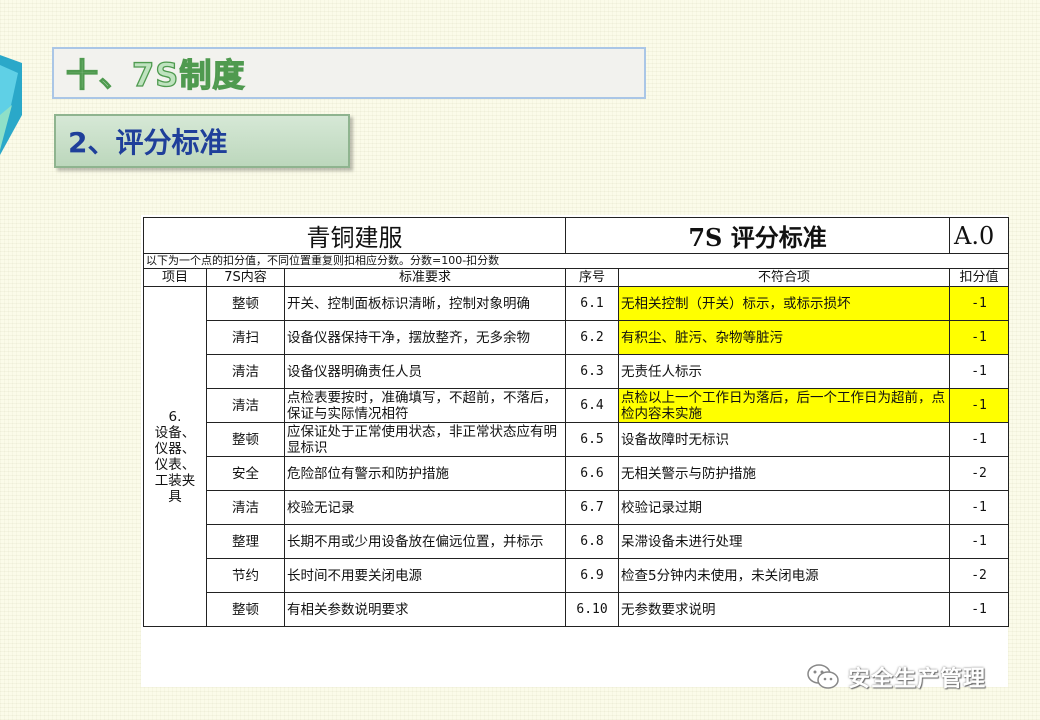 This screenshot has width=1040, height=720. What do you see at coordinates (917, 679) in the screenshot?
I see `watermark-text: 安全生产管理` at bounding box center [917, 679].